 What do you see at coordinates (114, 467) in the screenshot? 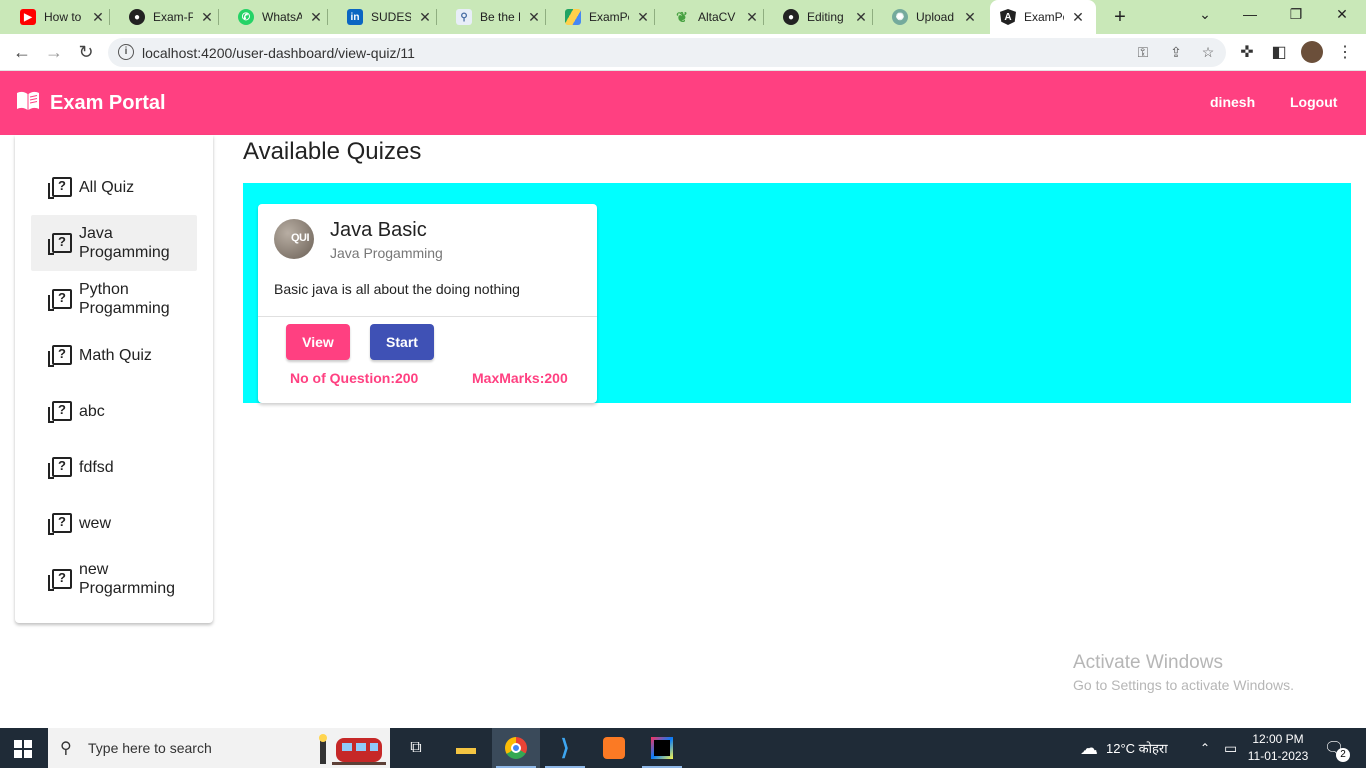
I see `sidebar-item-fdfsd: ? fdfsd` at bounding box center [114, 467].